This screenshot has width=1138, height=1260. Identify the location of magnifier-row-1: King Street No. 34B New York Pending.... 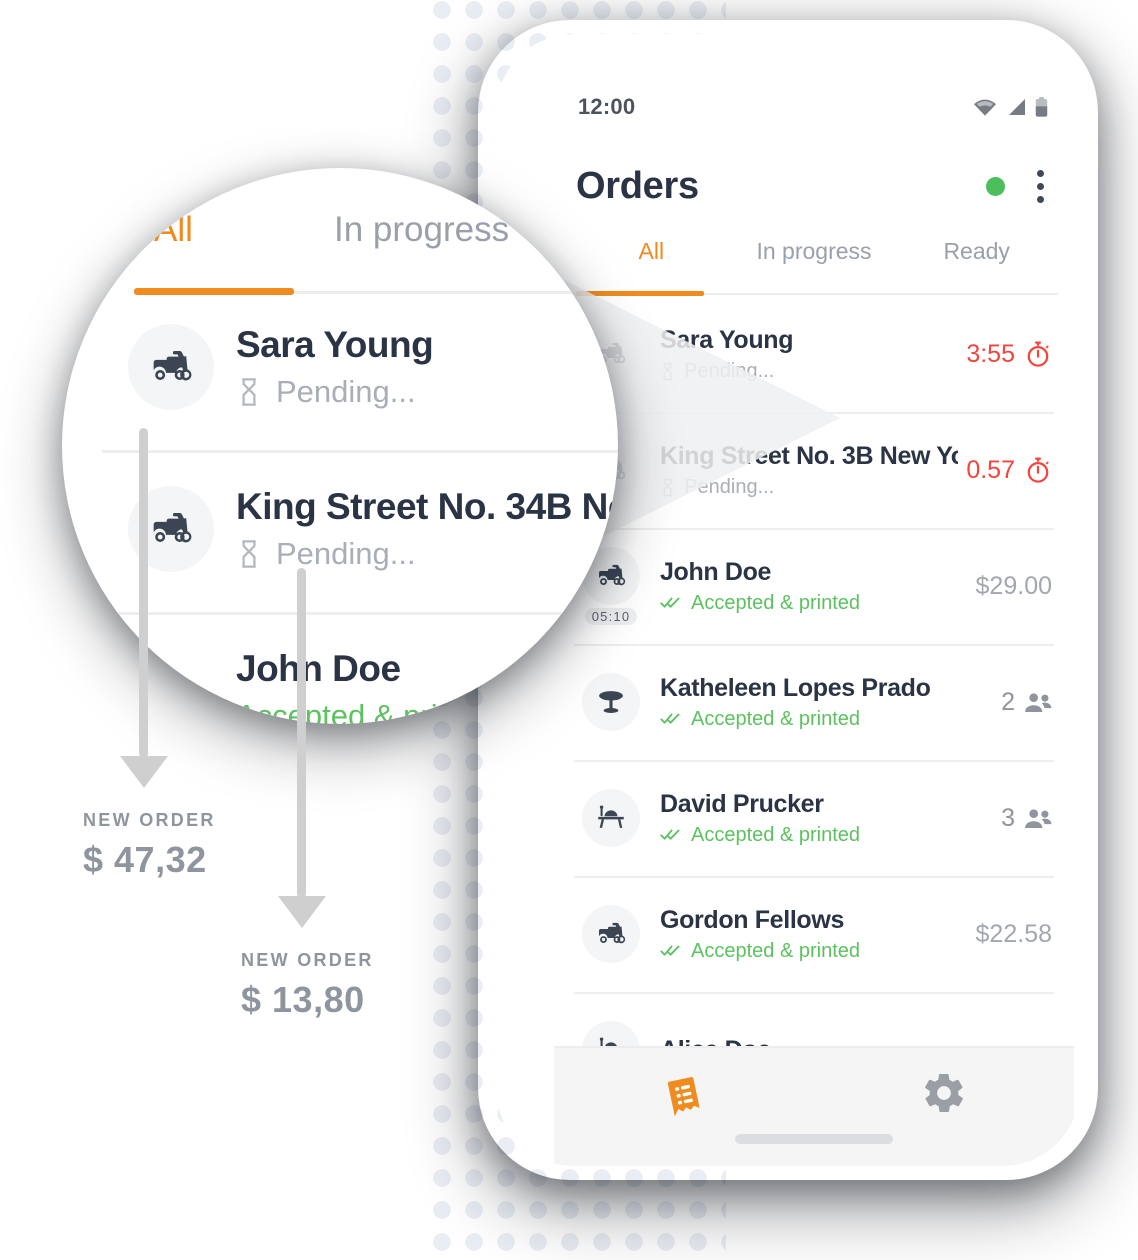
(373, 529).